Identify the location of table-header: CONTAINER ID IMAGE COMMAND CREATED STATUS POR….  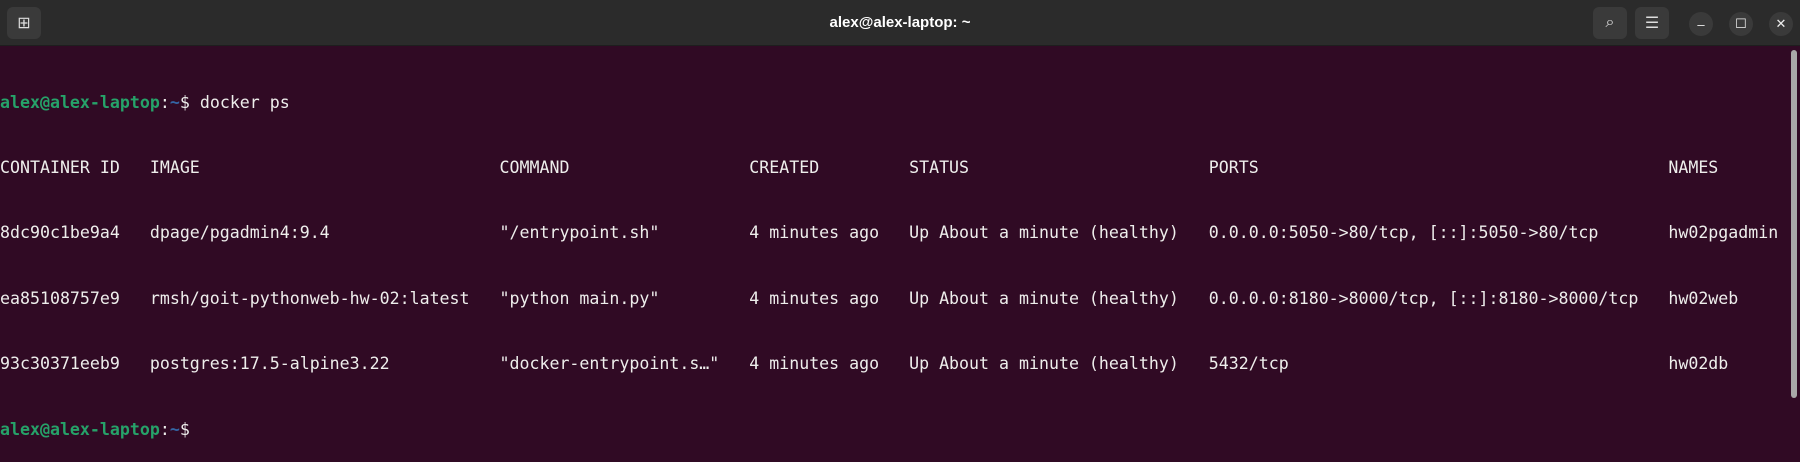
(859, 167).